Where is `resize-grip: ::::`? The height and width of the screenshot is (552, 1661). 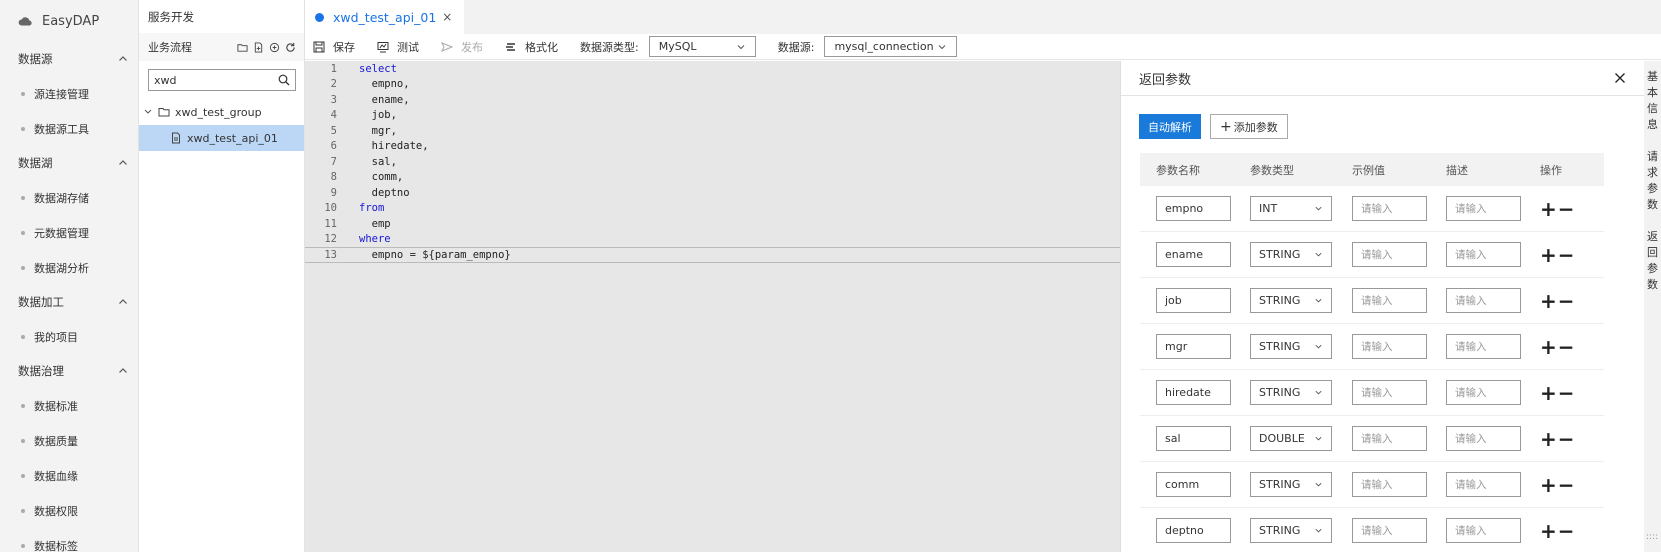
resize-grip: :::: is located at coordinates (1652, 537).